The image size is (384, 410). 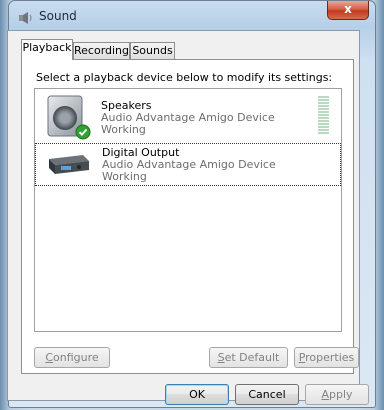 I want to click on tab-playback-label: Playback, so click(x=47, y=47).